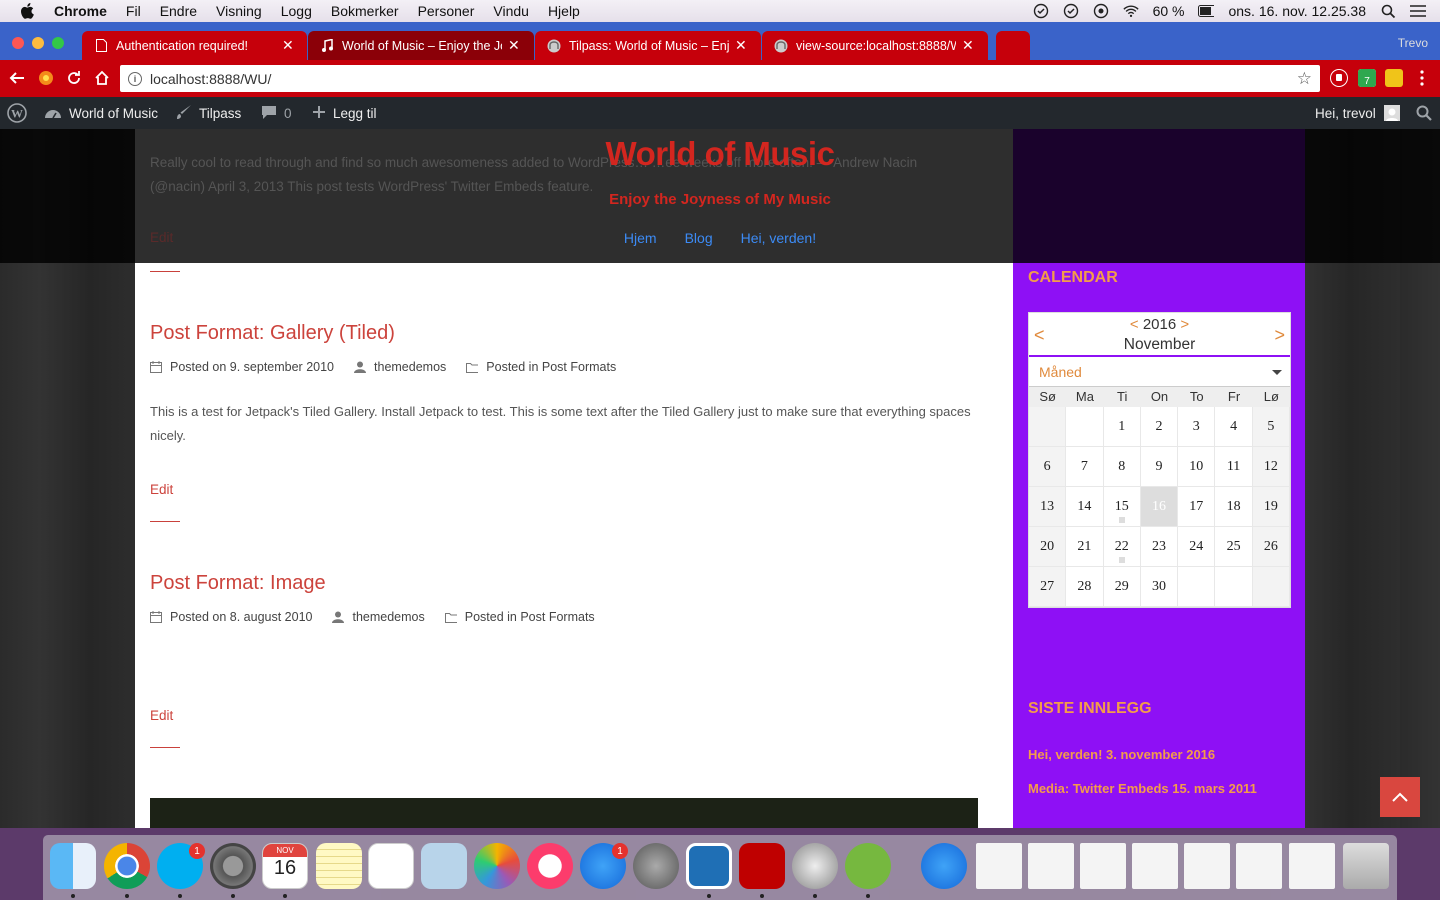 The height and width of the screenshot is (900, 1440). What do you see at coordinates (1085, 547) in the screenshot?
I see `calendar-day: 21` at bounding box center [1085, 547].